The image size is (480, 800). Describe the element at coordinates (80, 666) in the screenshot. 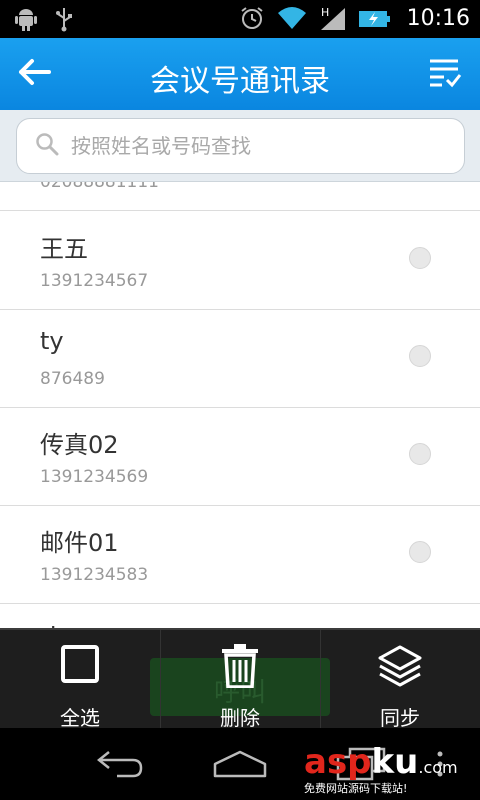

I see `checkbox-icon` at that location.